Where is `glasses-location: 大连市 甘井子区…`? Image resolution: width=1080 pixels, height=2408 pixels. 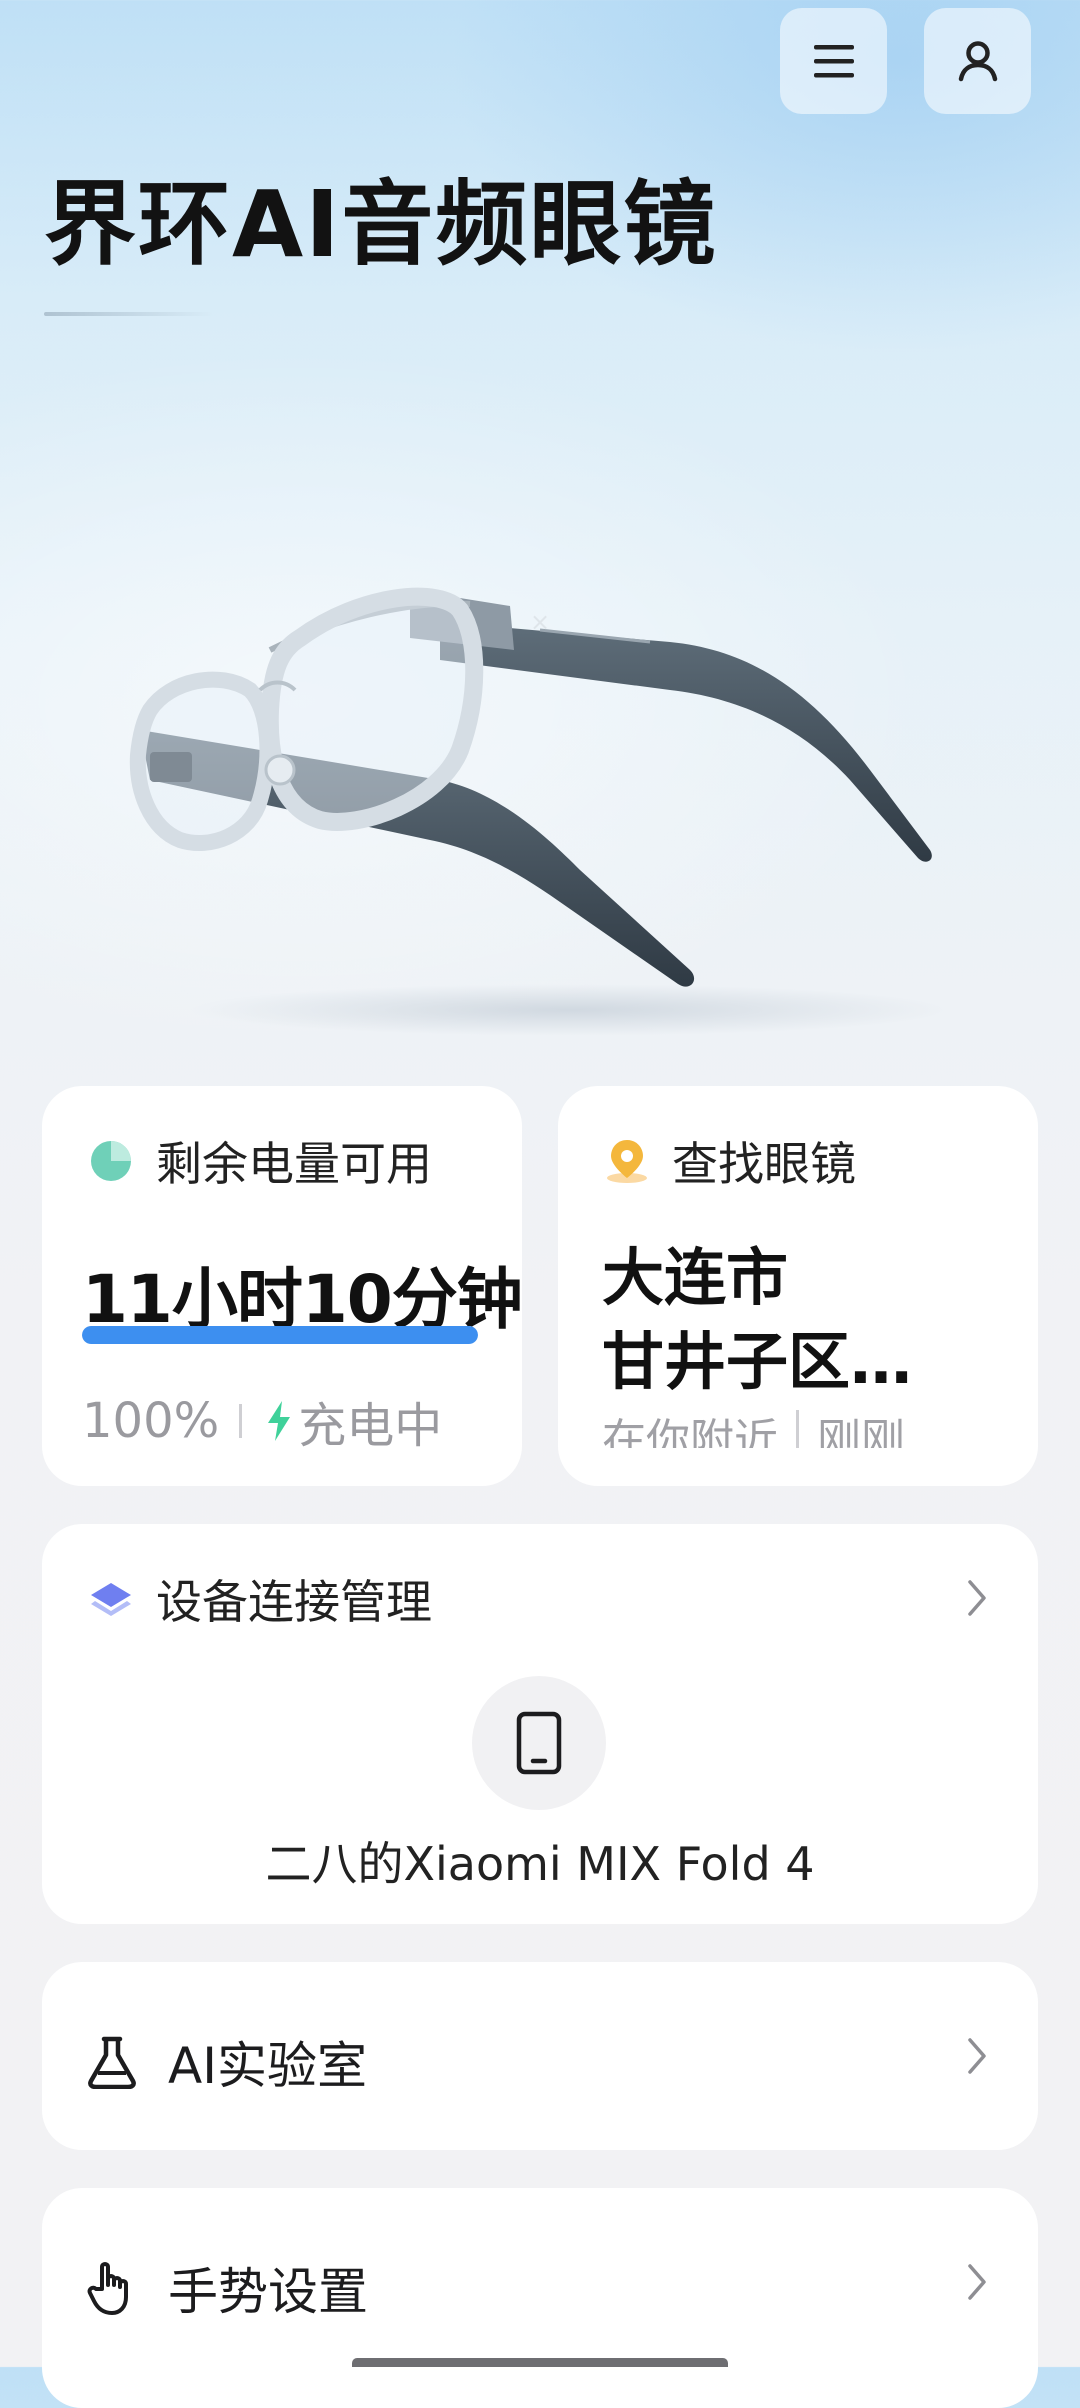
glasses-location: 大连市 甘井子区… is located at coordinates (807, 1320).